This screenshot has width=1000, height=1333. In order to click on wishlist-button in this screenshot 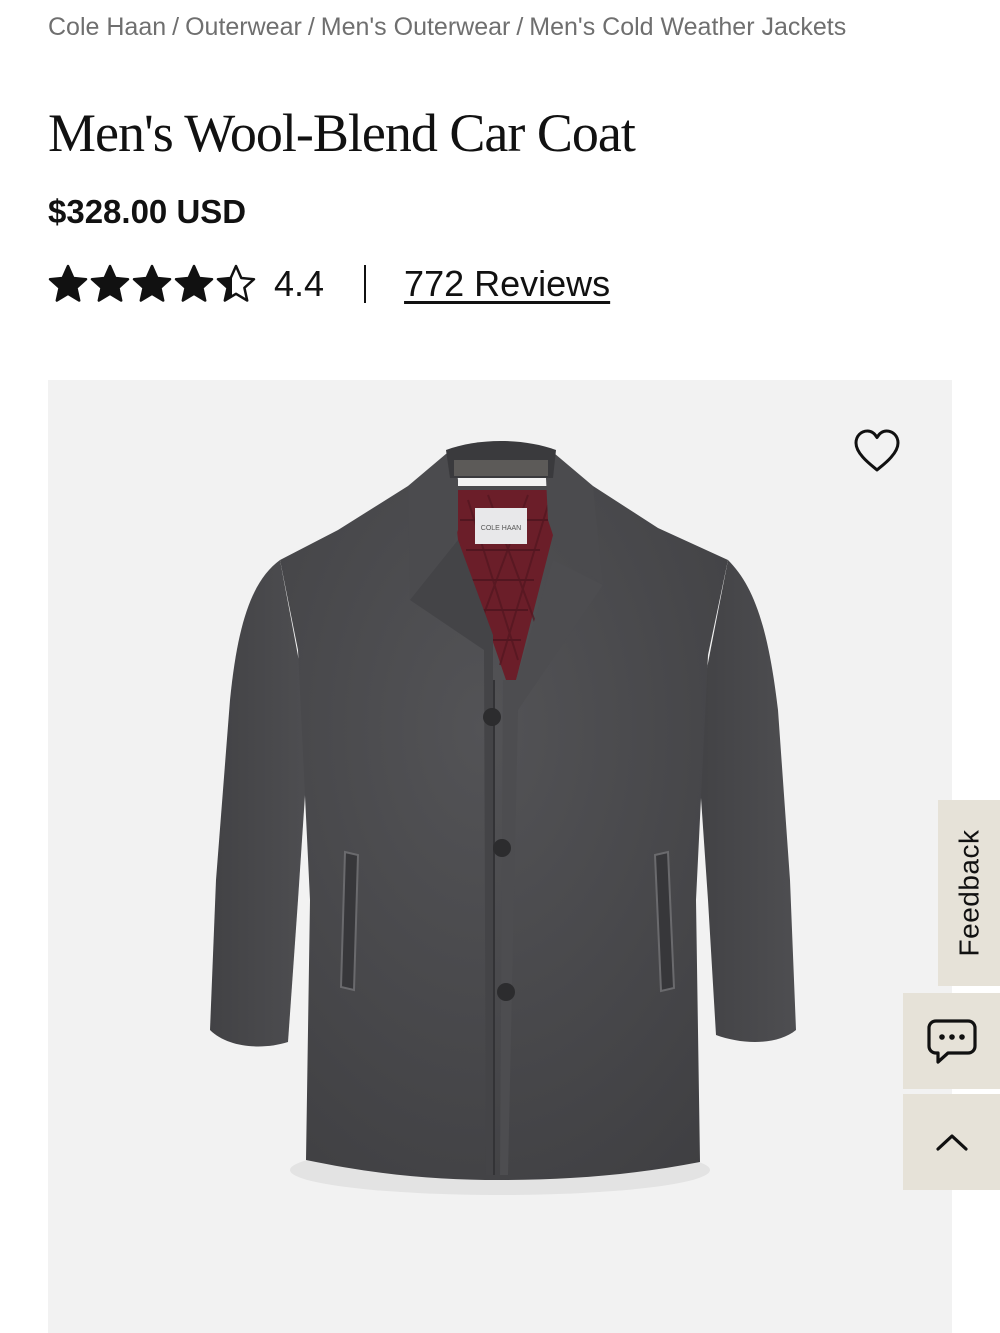, I will do `click(877, 451)`.